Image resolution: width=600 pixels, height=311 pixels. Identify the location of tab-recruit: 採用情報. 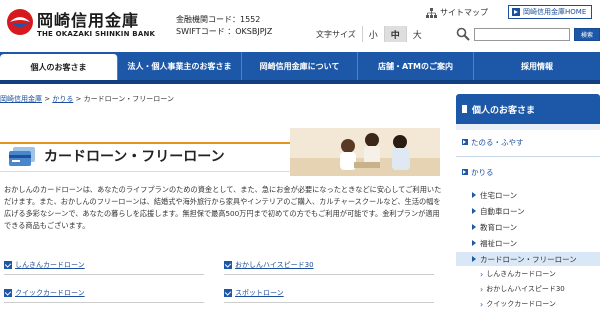
(537, 66).